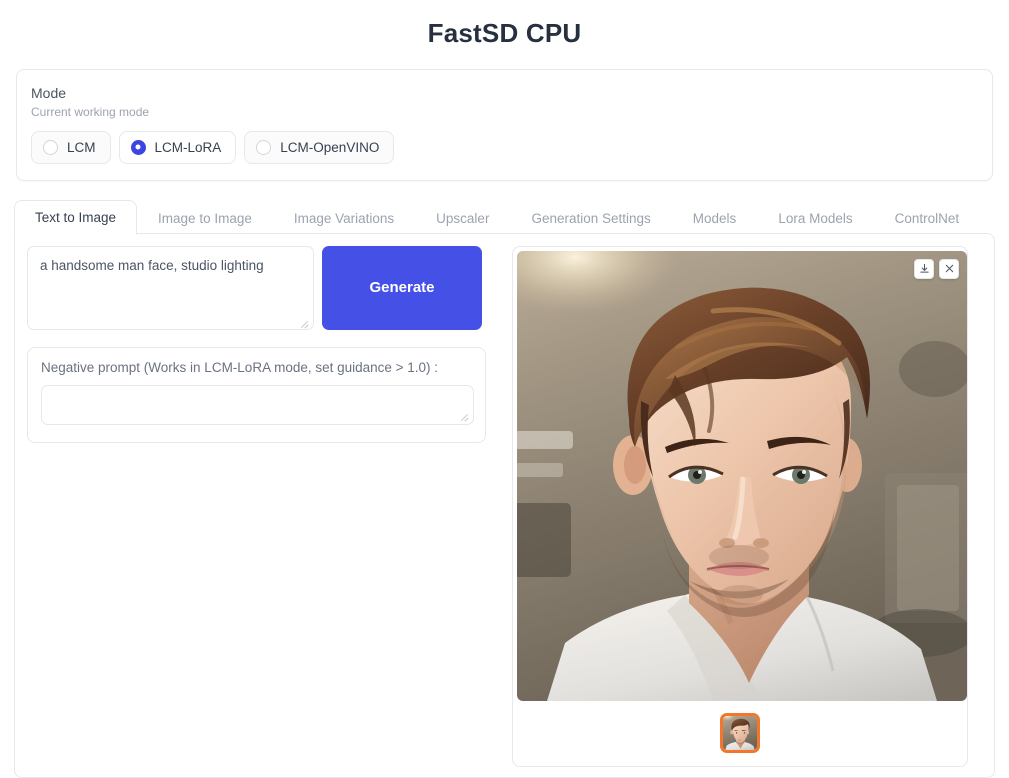  What do you see at coordinates (90, 111) in the screenshot?
I see `mode-sublabel: Current working mode` at bounding box center [90, 111].